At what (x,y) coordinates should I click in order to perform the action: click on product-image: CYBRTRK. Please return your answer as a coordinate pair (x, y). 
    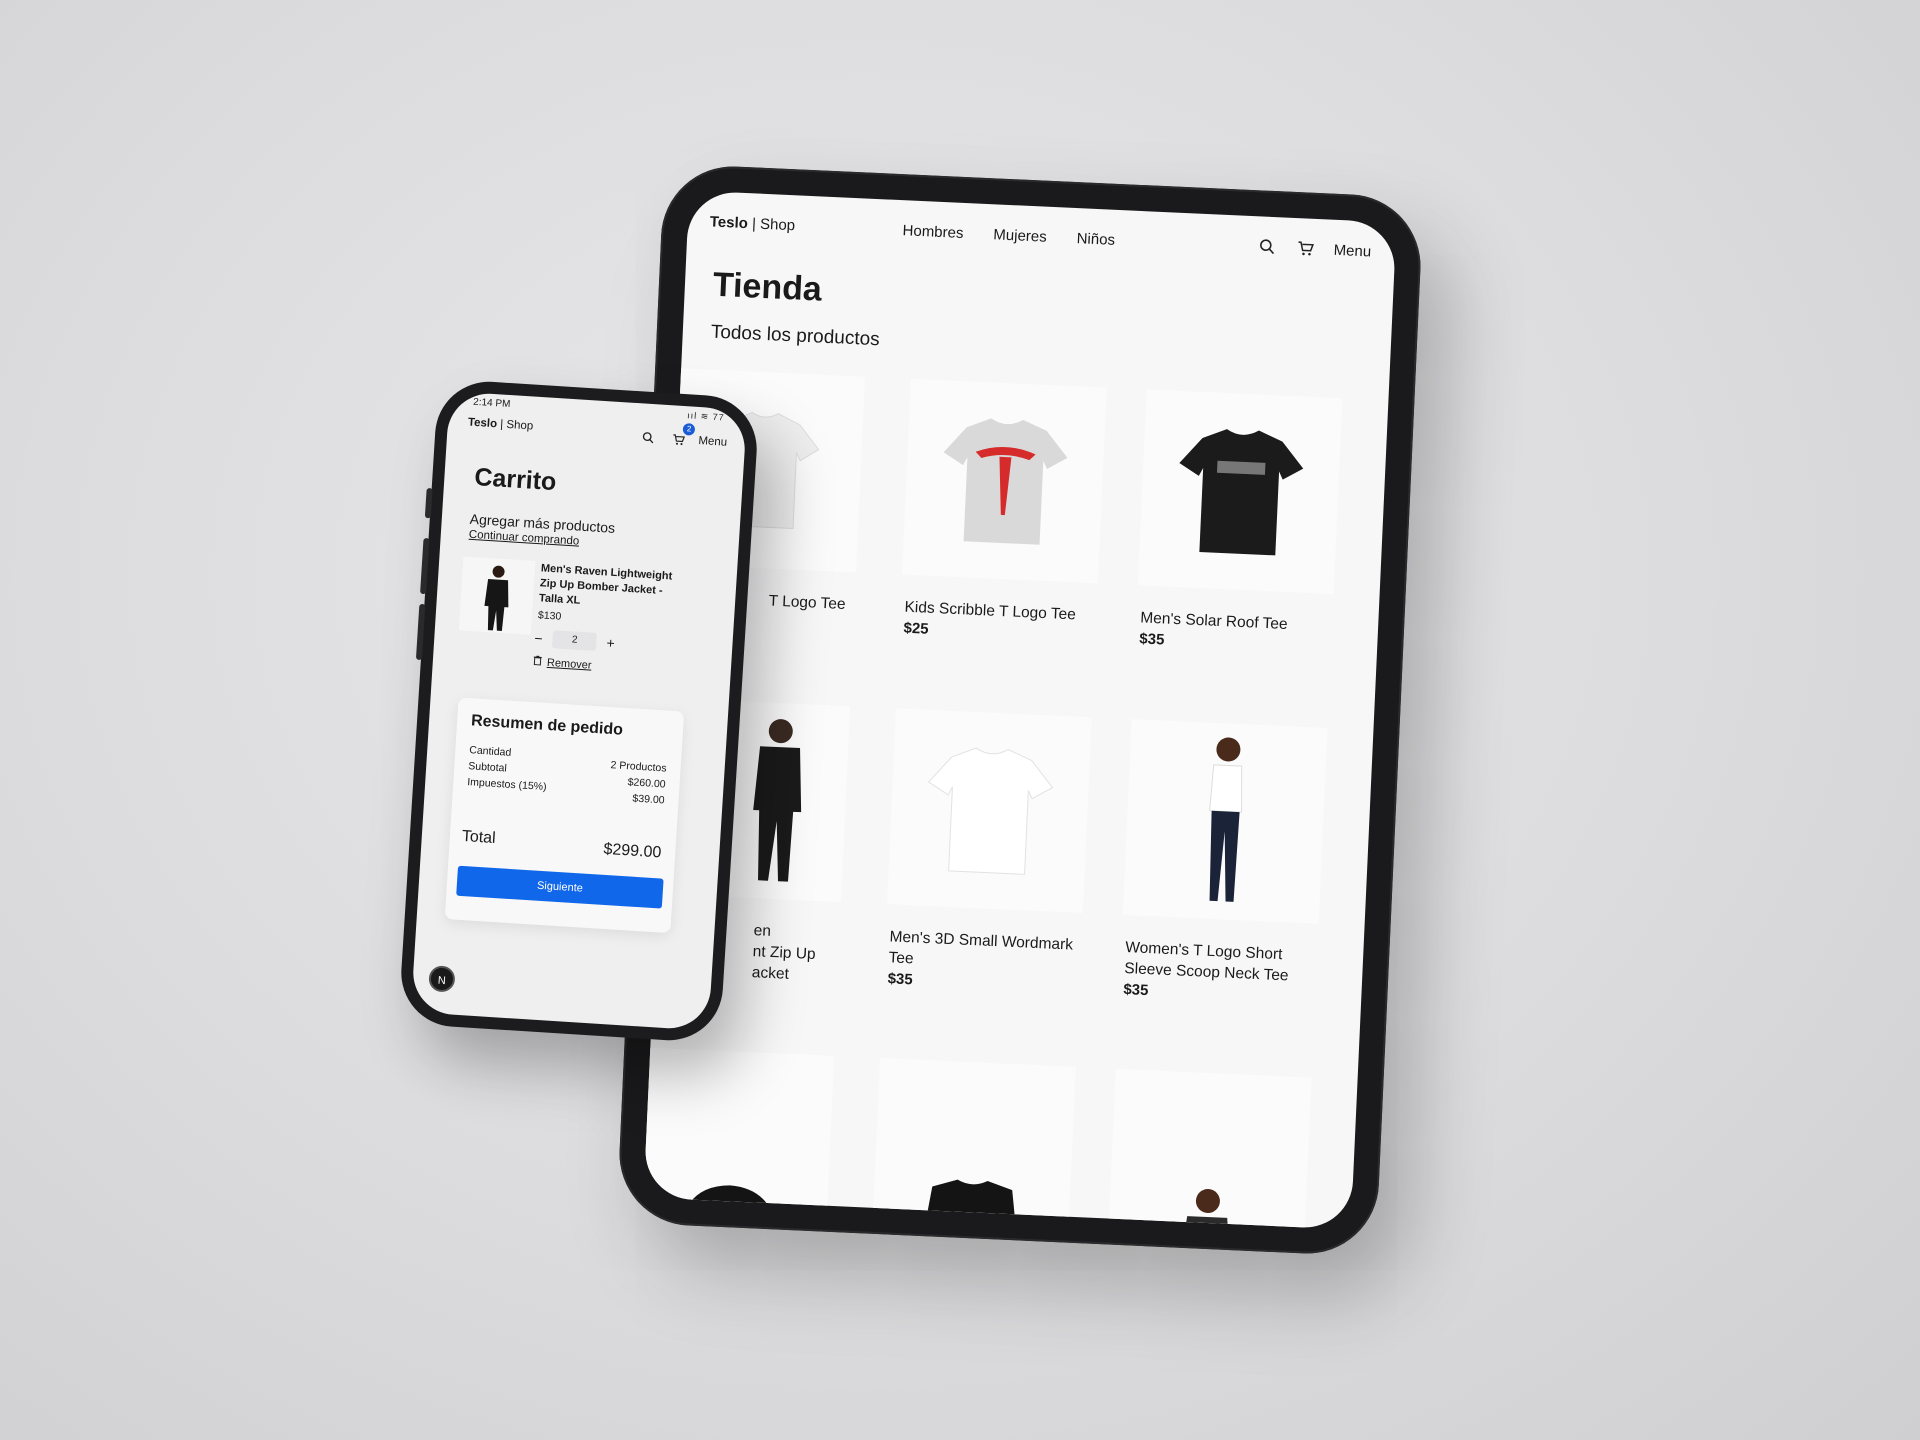
    Looking at the image, I should click on (973, 1144).